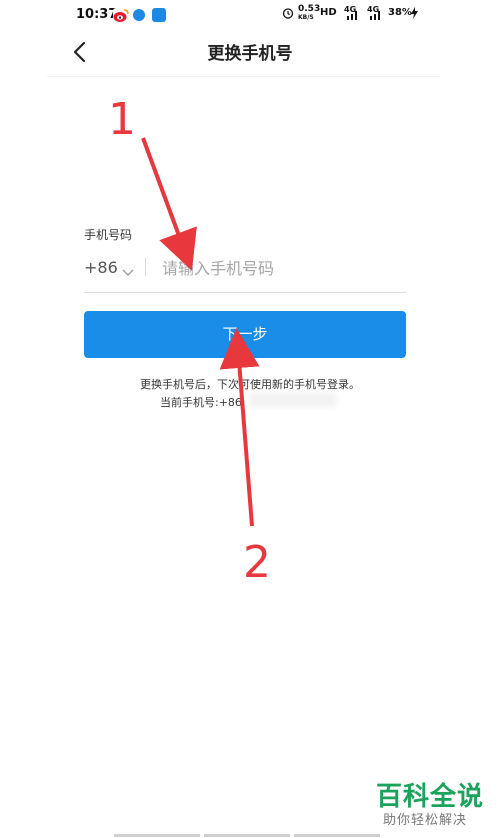 The width and height of the screenshot is (500, 838). Describe the element at coordinates (293, 400) in the screenshot. I see `redacted-phone-number` at that location.